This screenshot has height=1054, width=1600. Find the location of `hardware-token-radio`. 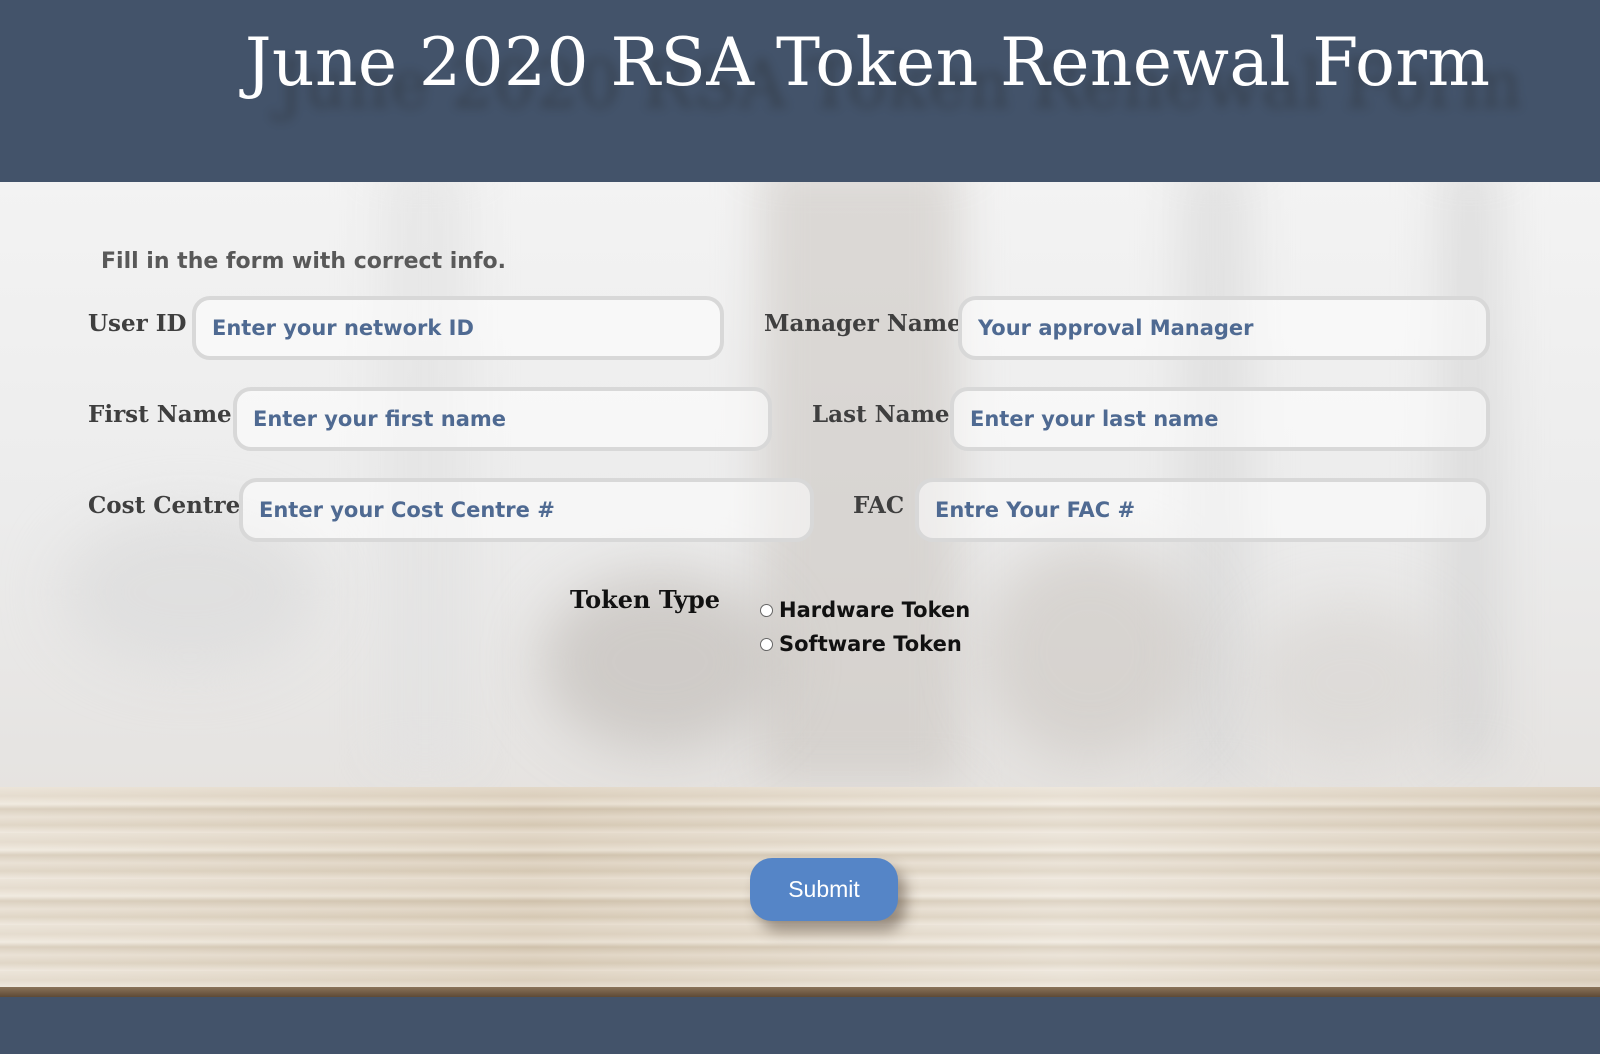

hardware-token-radio is located at coordinates (766, 610).